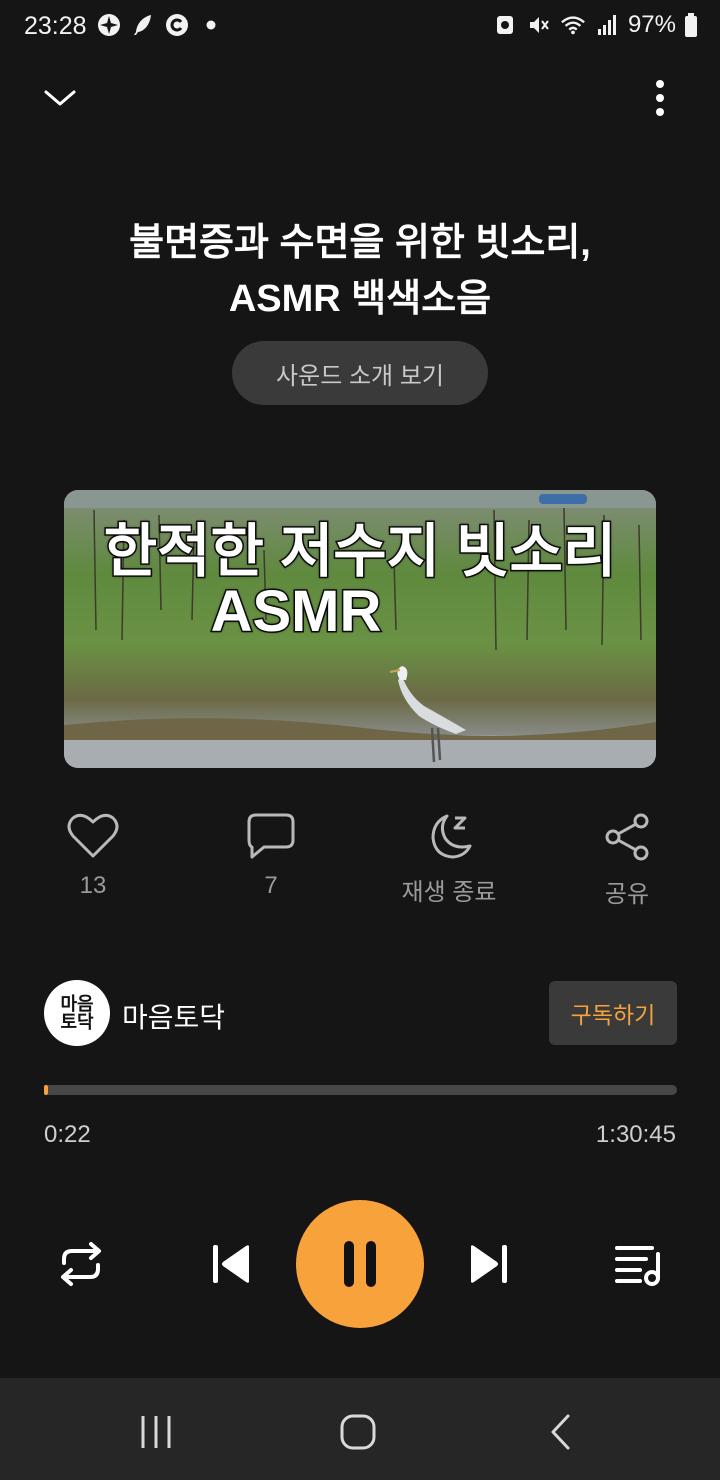 The width and height of the screenshot is (720, 1480). Describe the element at coordinates (449, 859) in the screenshot. I see `sleep-timer-button: 재생 종료` at that location.